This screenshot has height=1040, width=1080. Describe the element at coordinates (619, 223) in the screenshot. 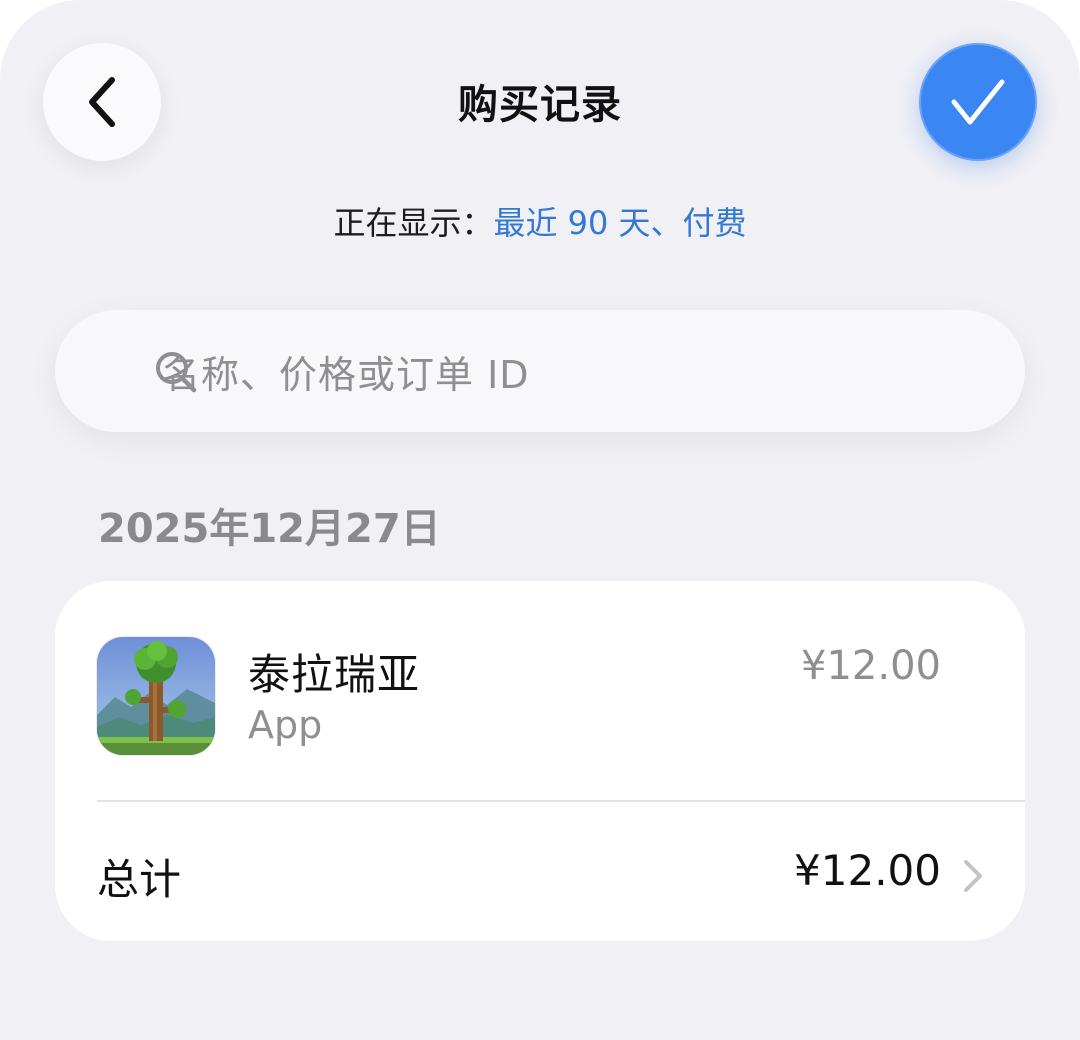

I see `filter-value-link: 最近 90 天、付费` at that location.